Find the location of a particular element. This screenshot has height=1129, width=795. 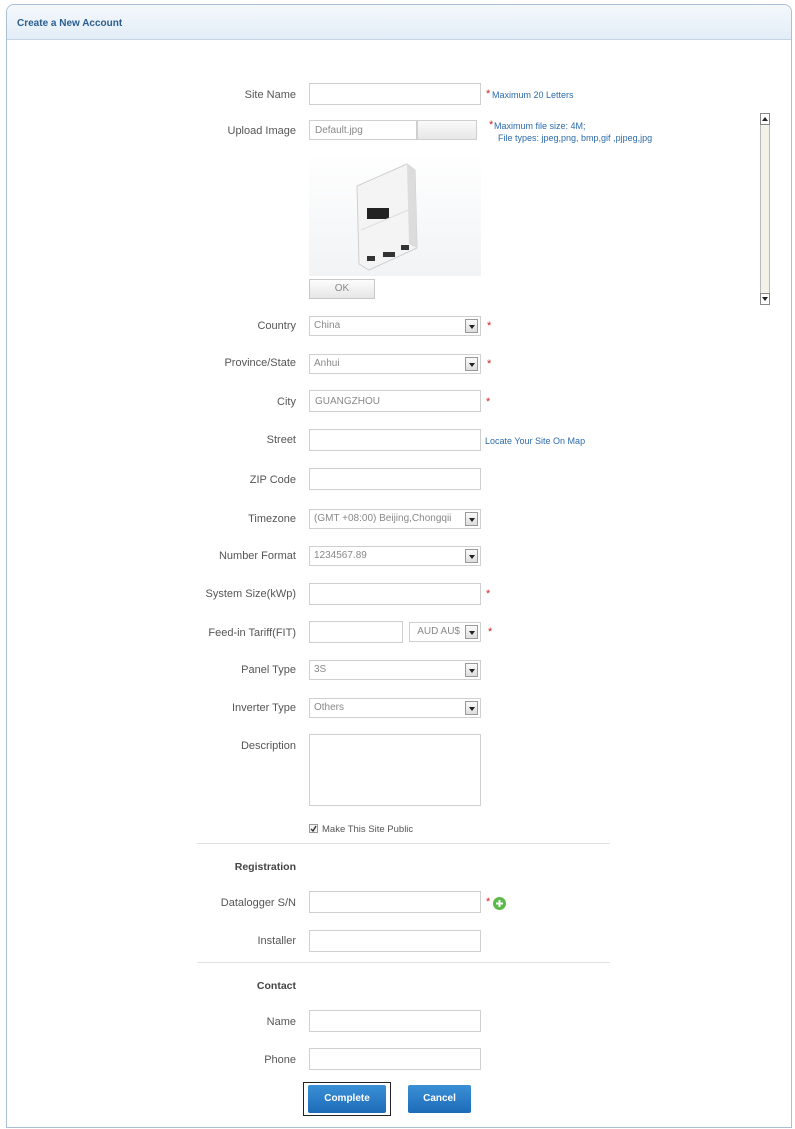

country-value: China is located at coordinates (327, 325).